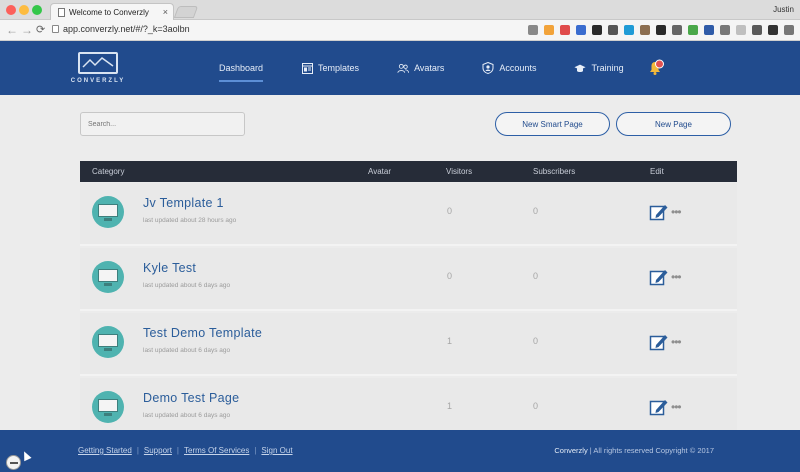 This screenshot has width=800, height=472. I want to click on minimize-window-button, so click(24, 10).